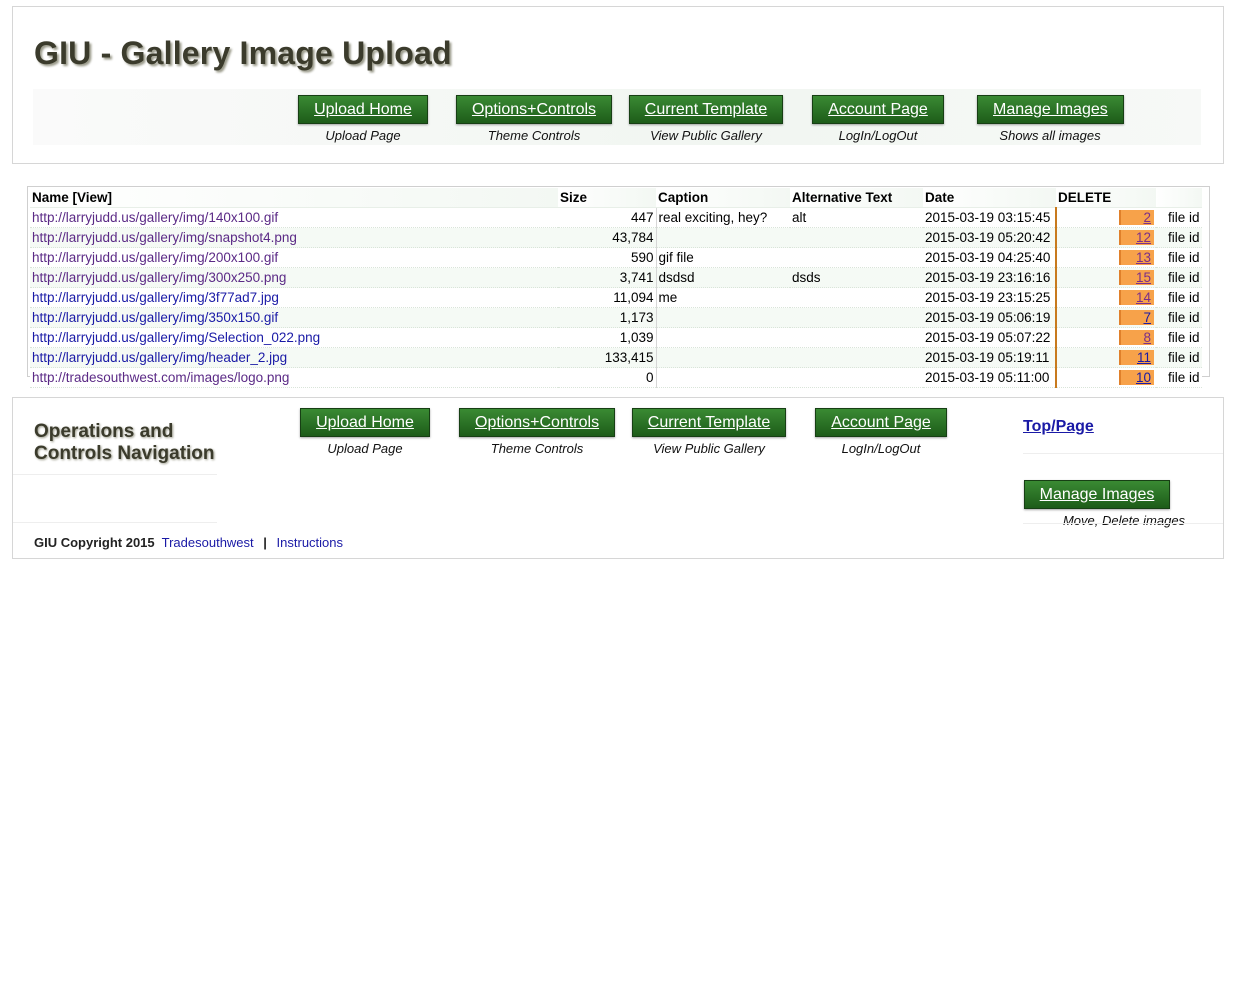 The image size is (1237, 994). I want to click on footer-nav-manage-images: Manage Images Move, Delete images, so click(1124, 504).